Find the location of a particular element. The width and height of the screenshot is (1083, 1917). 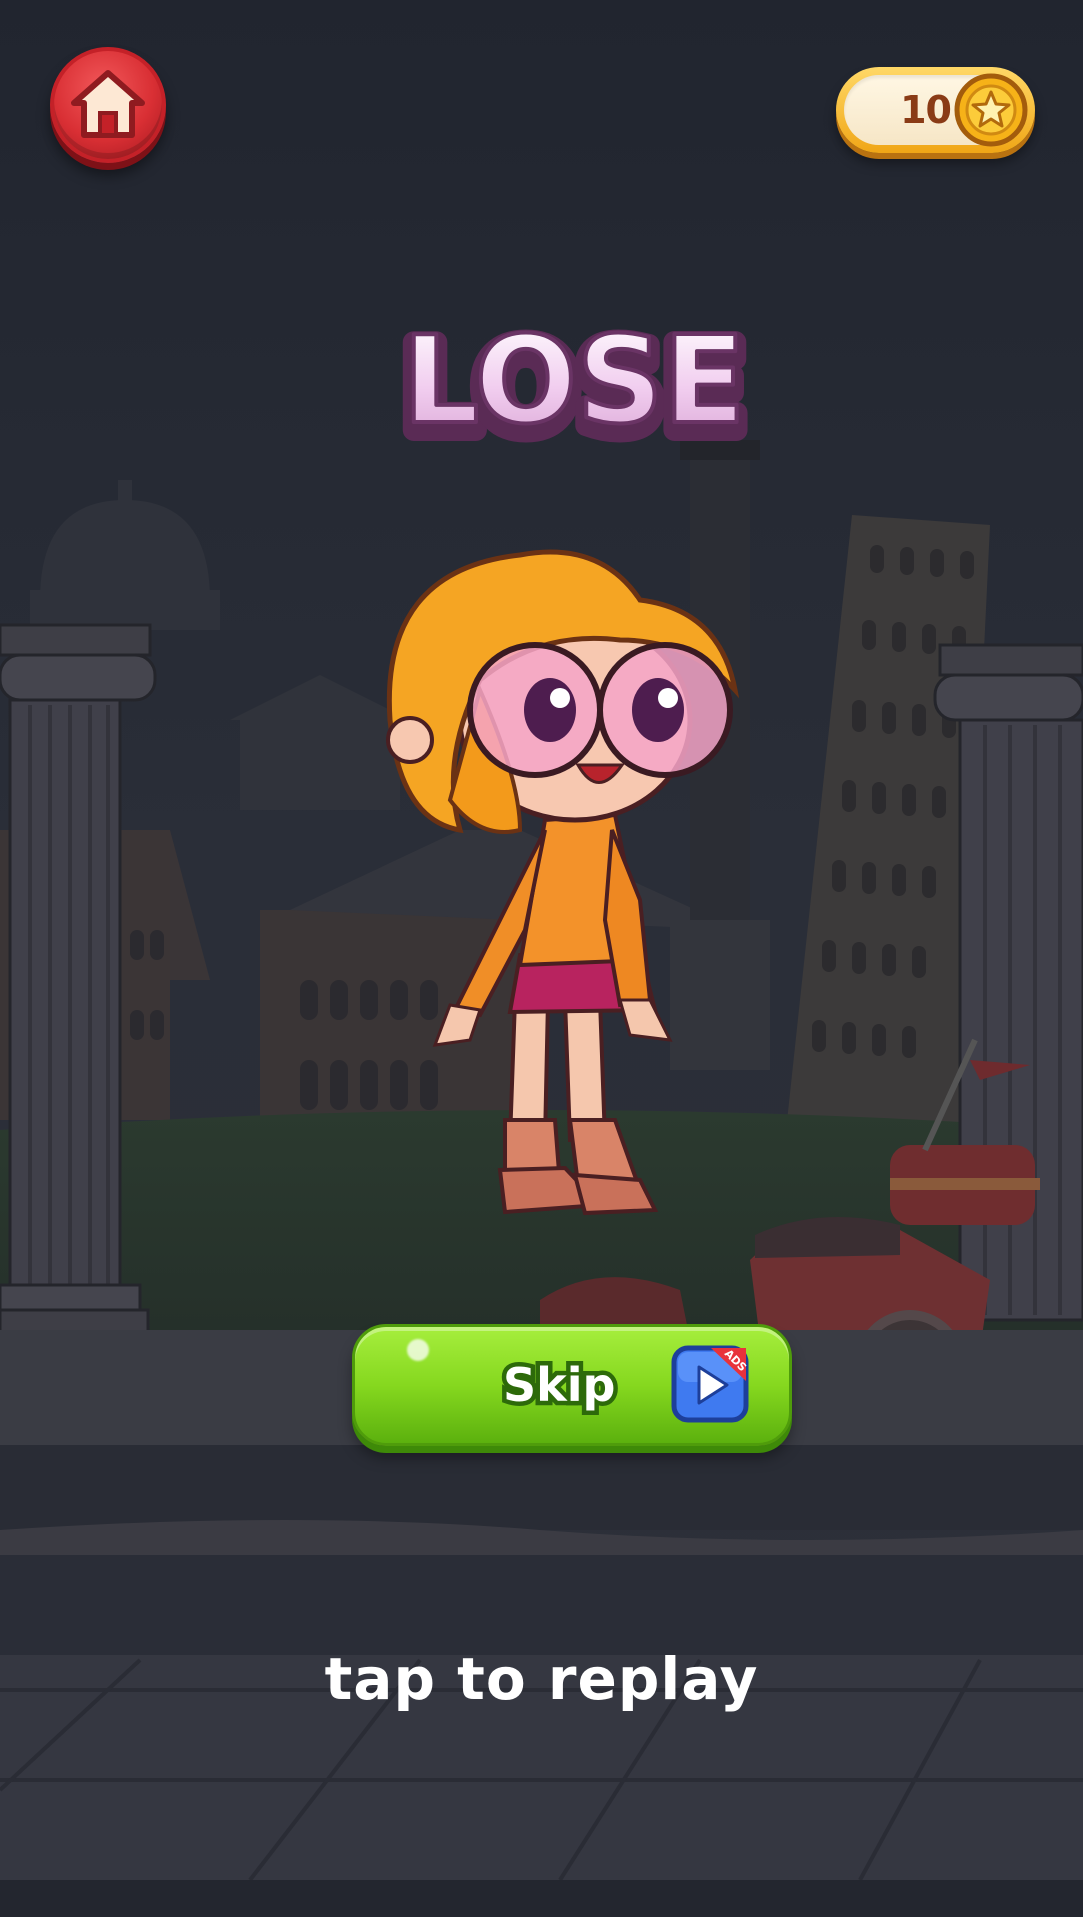

result-title-text: LOSE is located at coordinates (574, 381).